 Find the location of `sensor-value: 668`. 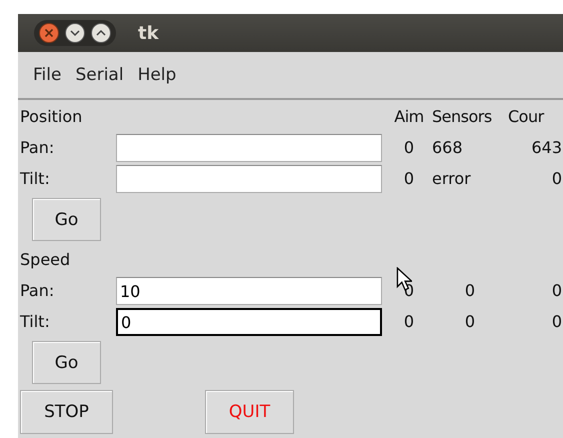

sensor-value: 668 is located at coordinates (447, 147).